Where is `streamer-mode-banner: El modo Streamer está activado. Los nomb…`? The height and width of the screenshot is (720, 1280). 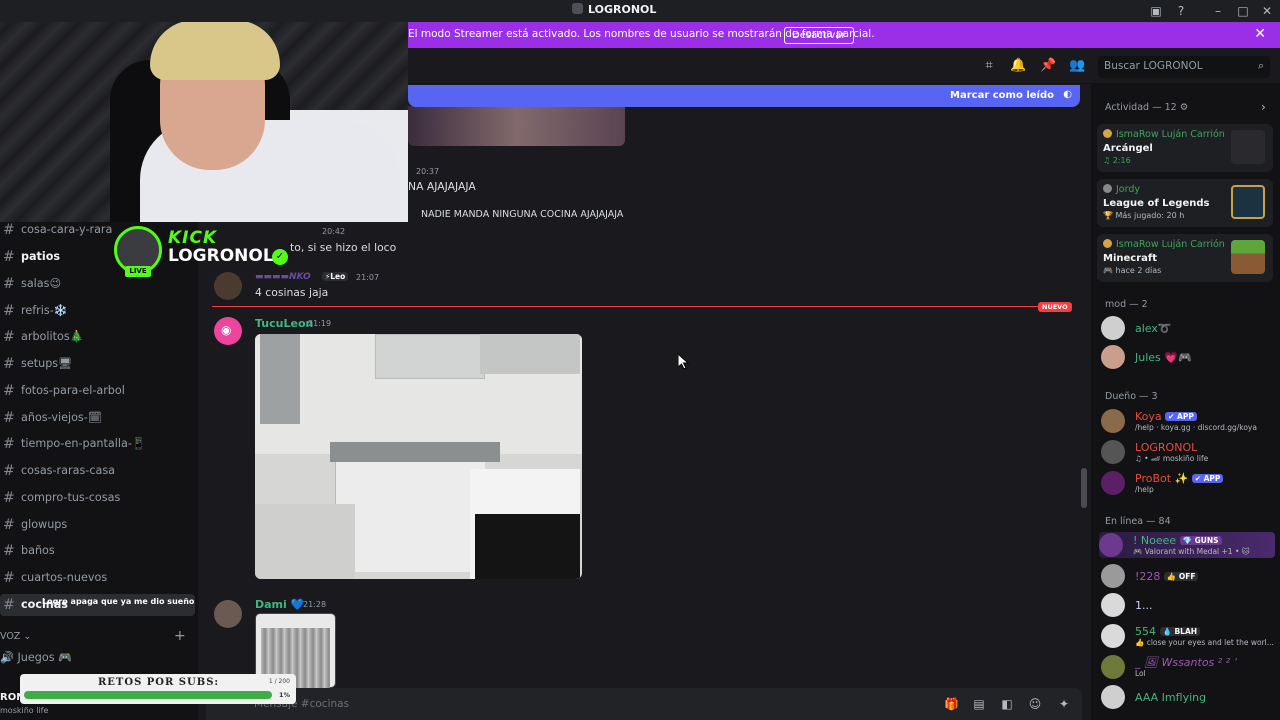 streamer-mode-banner: El modo Streamer está activado. Los nomb… is located at coordinates (844, 35).